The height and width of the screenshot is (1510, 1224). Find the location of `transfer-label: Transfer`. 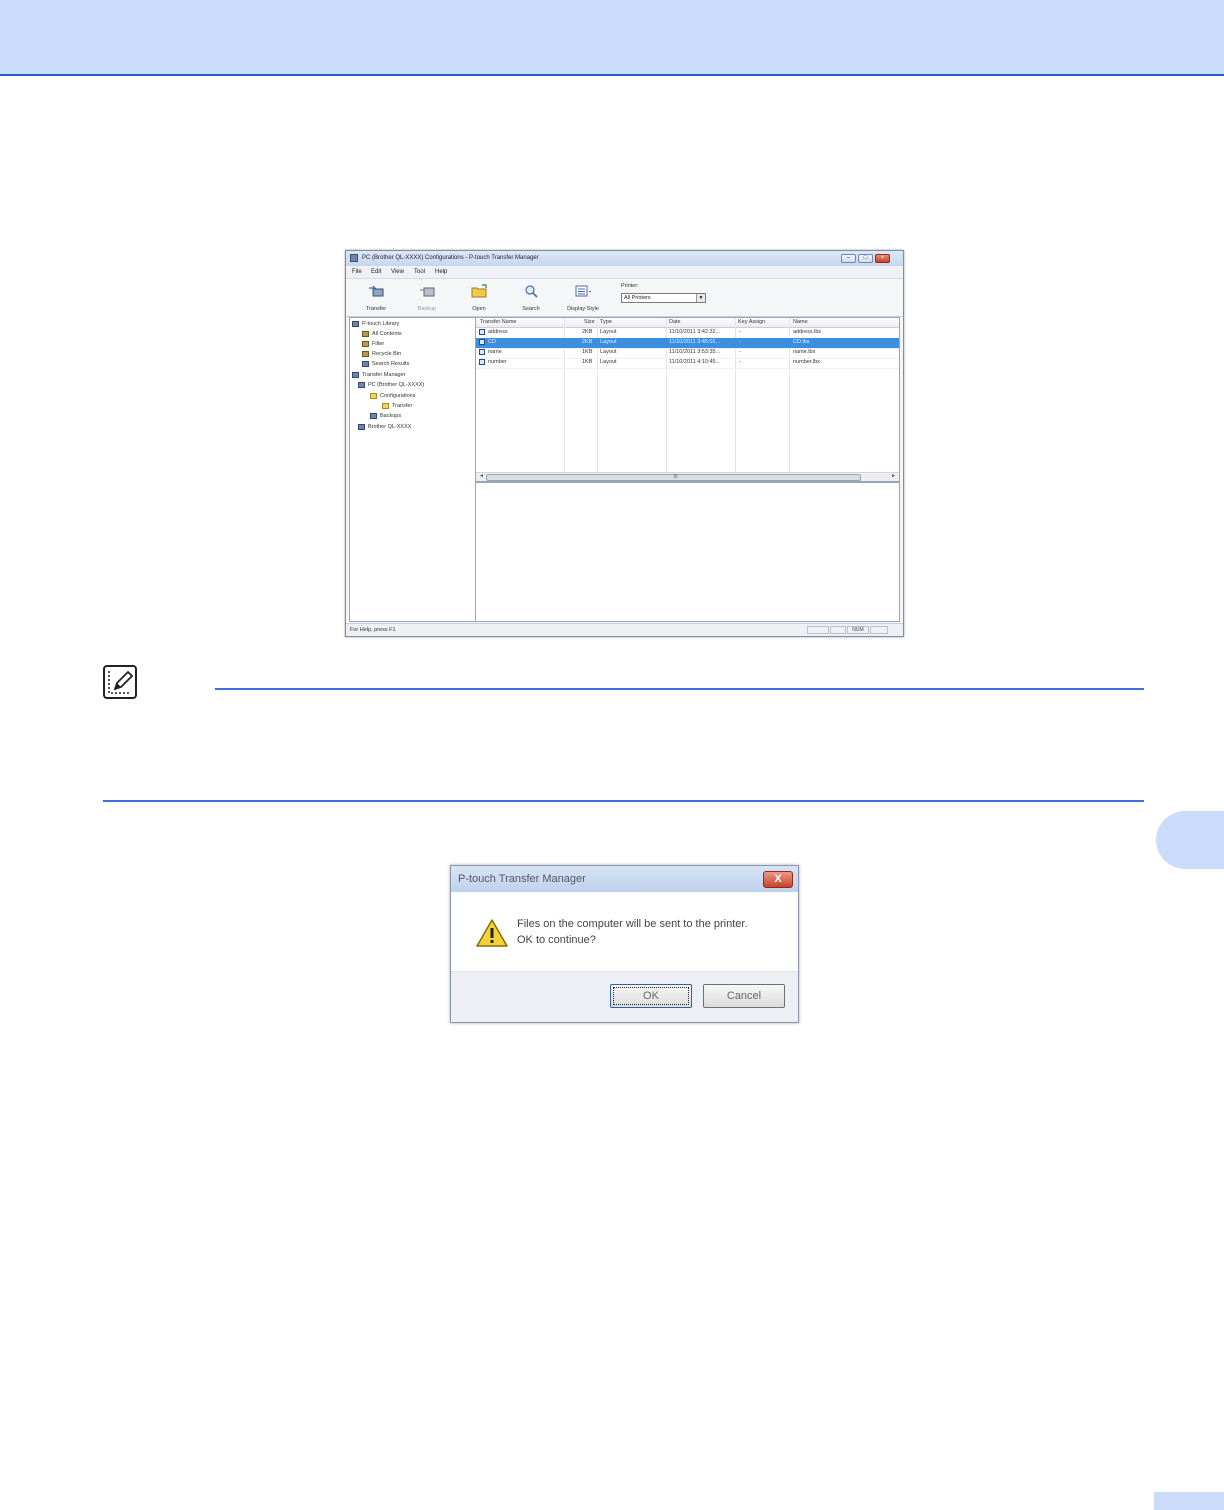

transfer-label: Transfer is located at coordinates (376, 309).